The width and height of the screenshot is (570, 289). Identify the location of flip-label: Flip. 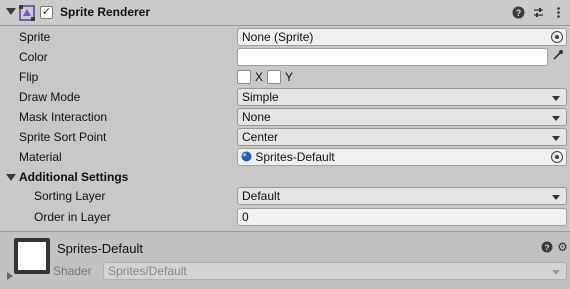
(29, 77).